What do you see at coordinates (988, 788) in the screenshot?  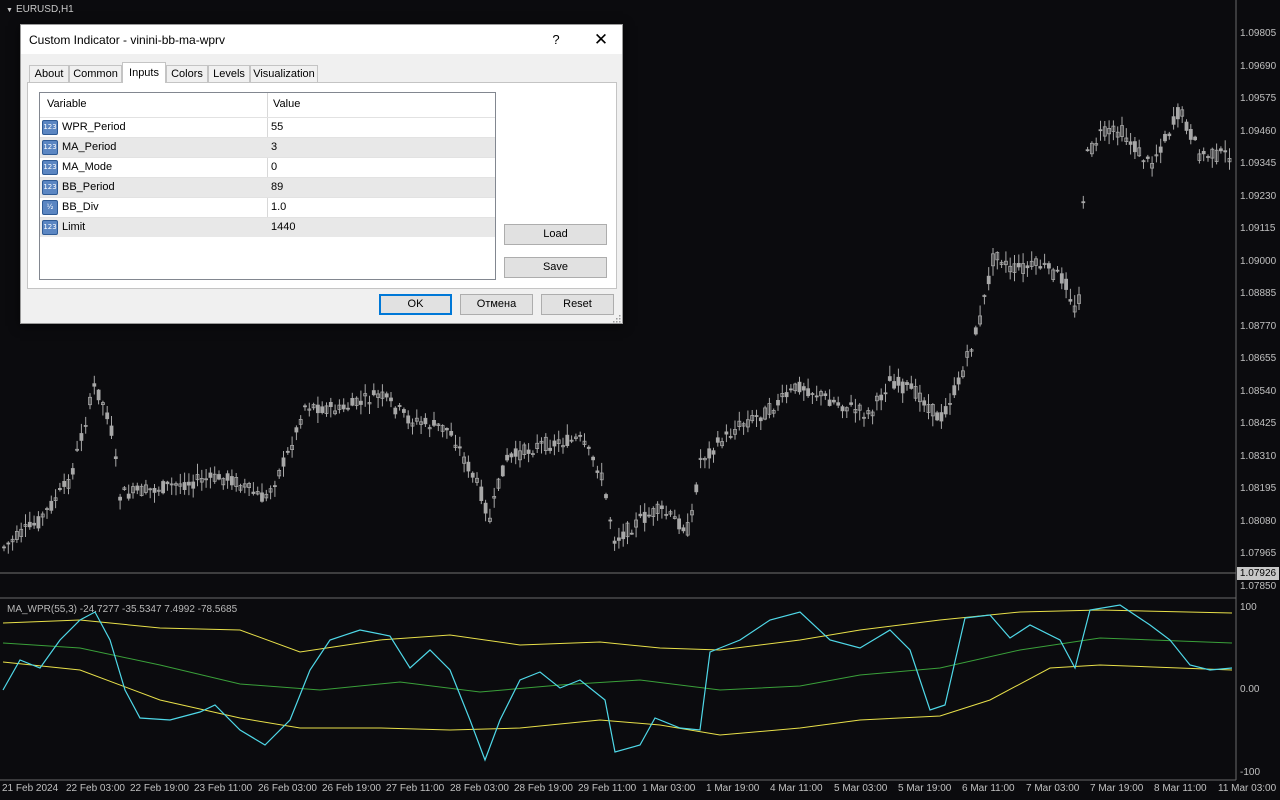 I see `time-tick-label: 6 Mar 11:00` at bounding box center [988, 788].